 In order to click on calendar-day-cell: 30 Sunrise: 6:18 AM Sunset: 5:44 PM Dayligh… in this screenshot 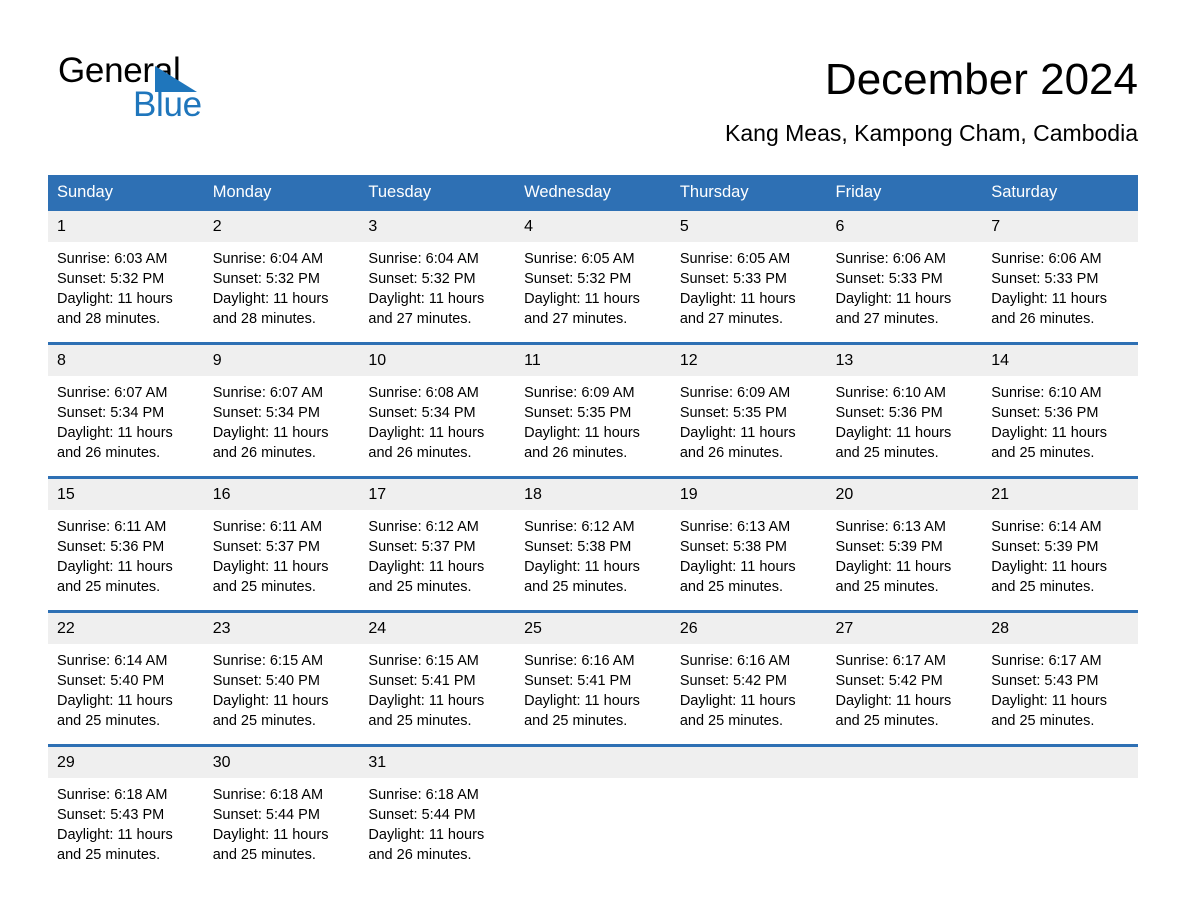, I will do `click(281, 811)`.